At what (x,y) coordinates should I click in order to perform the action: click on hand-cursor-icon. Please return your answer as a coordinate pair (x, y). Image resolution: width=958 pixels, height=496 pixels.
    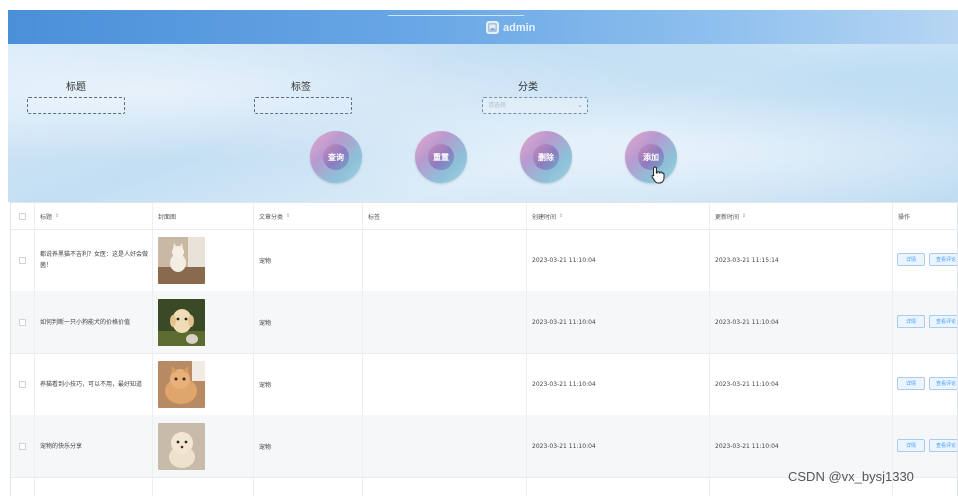
    Looking at the image, I should click on (658, 175).